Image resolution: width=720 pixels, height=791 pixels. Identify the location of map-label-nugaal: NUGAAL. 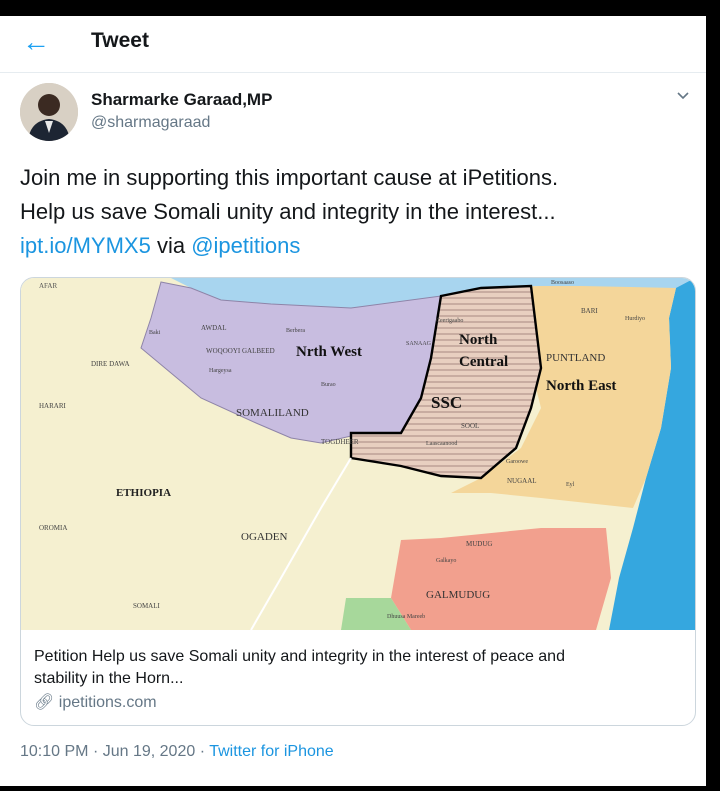
(522, 481).